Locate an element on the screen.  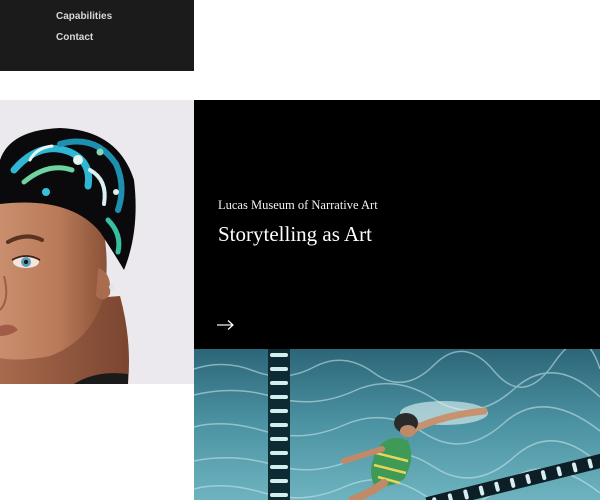
nav-panel: Capabilities Contact is located at coordinates (97, 35).